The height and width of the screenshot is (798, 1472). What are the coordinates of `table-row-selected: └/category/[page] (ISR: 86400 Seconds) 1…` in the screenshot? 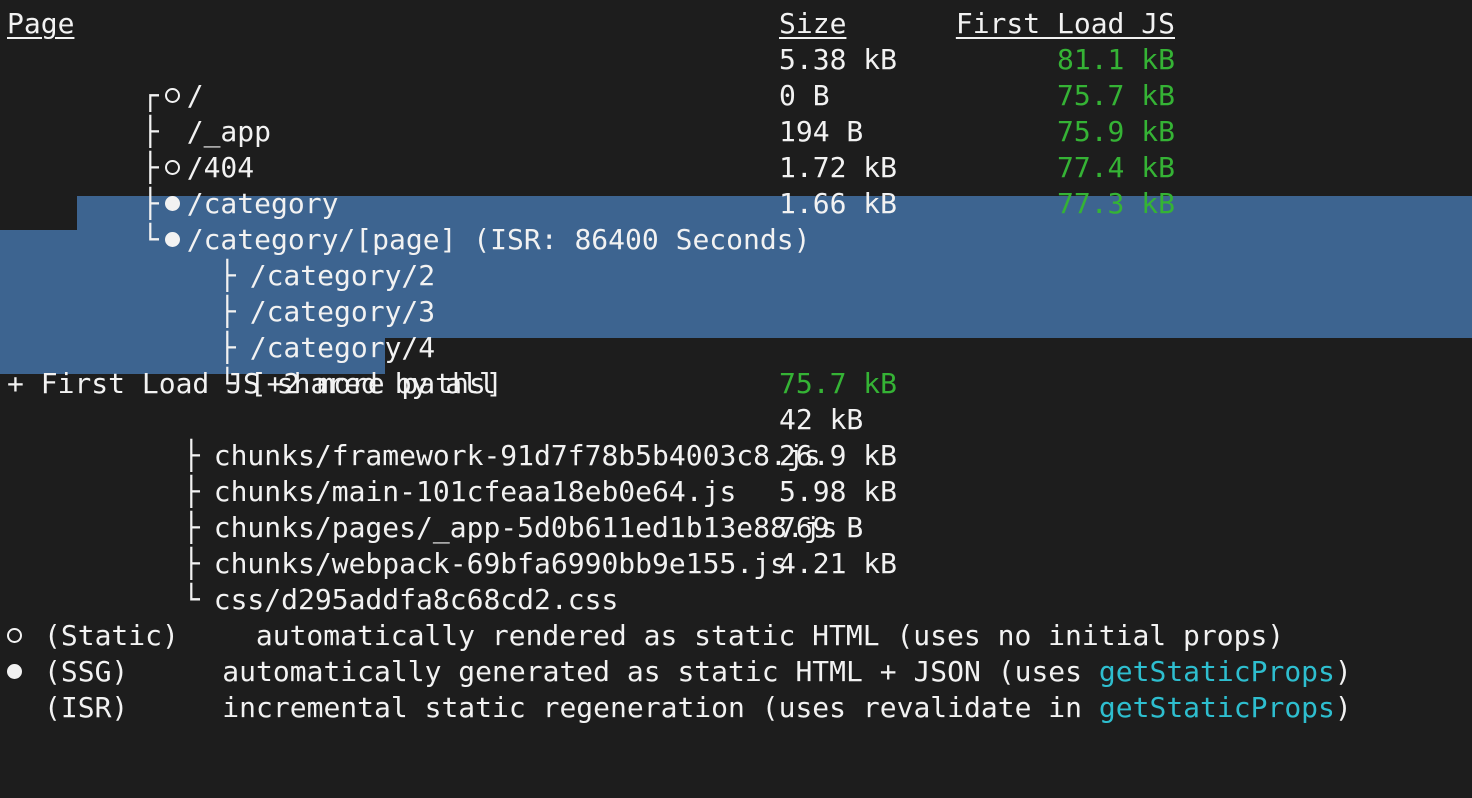 It's located at (736, 221).